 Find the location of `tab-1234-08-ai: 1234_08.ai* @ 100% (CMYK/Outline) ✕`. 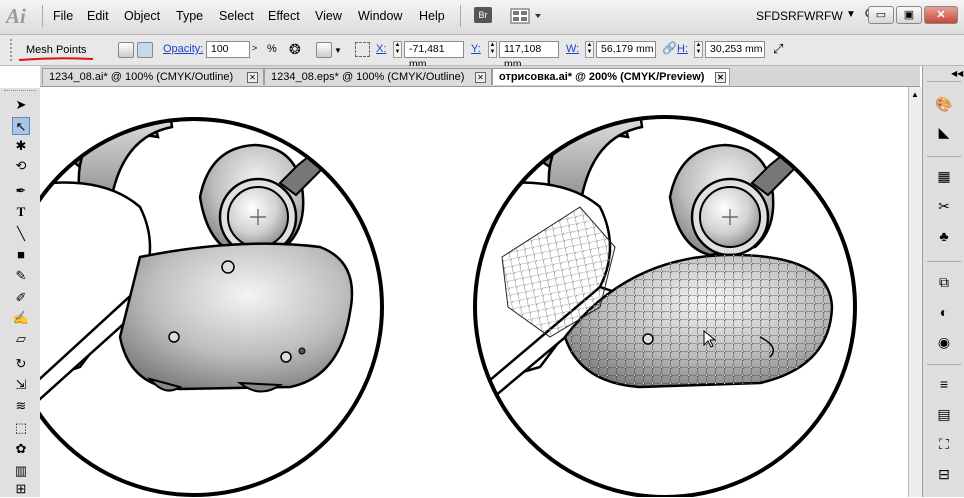

tab-1234-08-ai: 1234_08.ai* @ 100% (CMYK/Outline) ✕ is located at coordinates (153, 76).